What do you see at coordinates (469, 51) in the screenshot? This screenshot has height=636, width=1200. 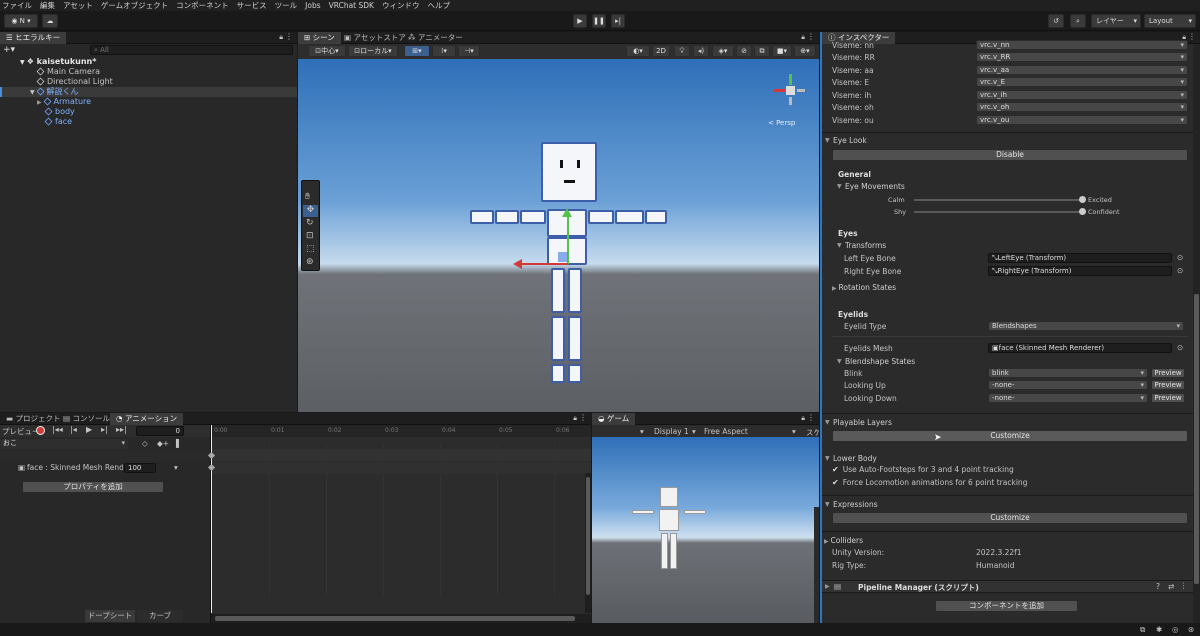 I see `ruler-button: ⊣▾` at bounding box center [469, 51].